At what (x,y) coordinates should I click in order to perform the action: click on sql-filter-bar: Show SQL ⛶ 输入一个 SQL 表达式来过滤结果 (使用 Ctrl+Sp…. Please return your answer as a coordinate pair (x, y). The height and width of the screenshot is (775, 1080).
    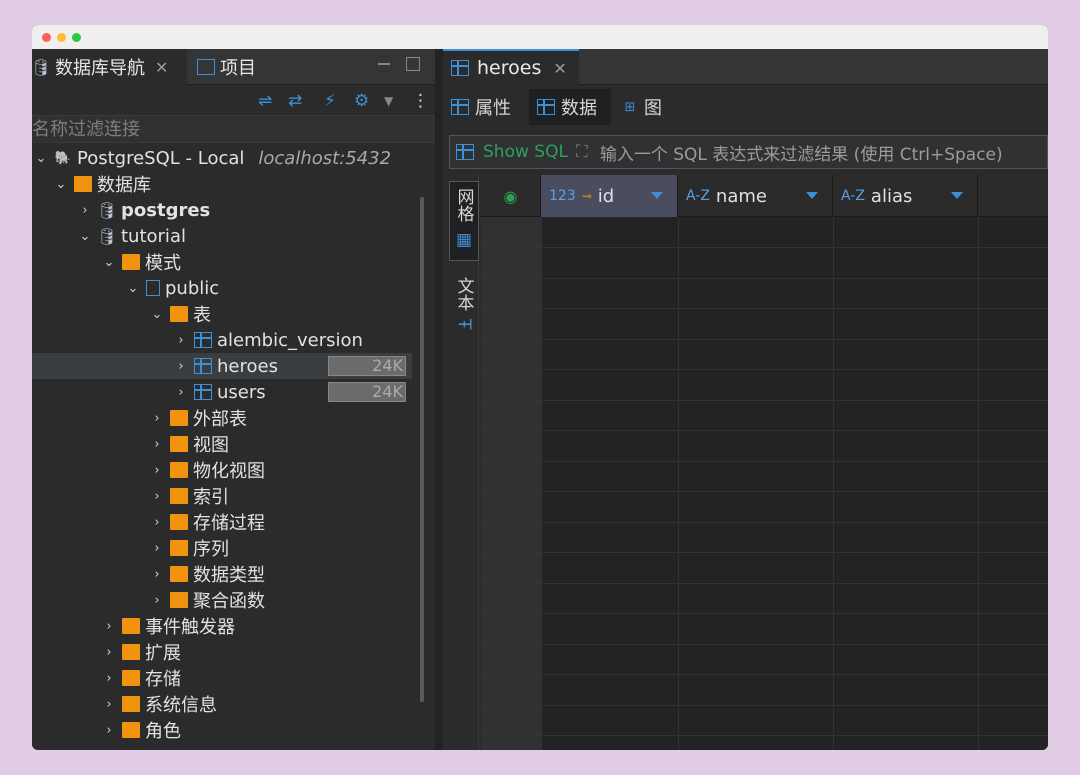
    Looking at the image, I should click on (748, 152).